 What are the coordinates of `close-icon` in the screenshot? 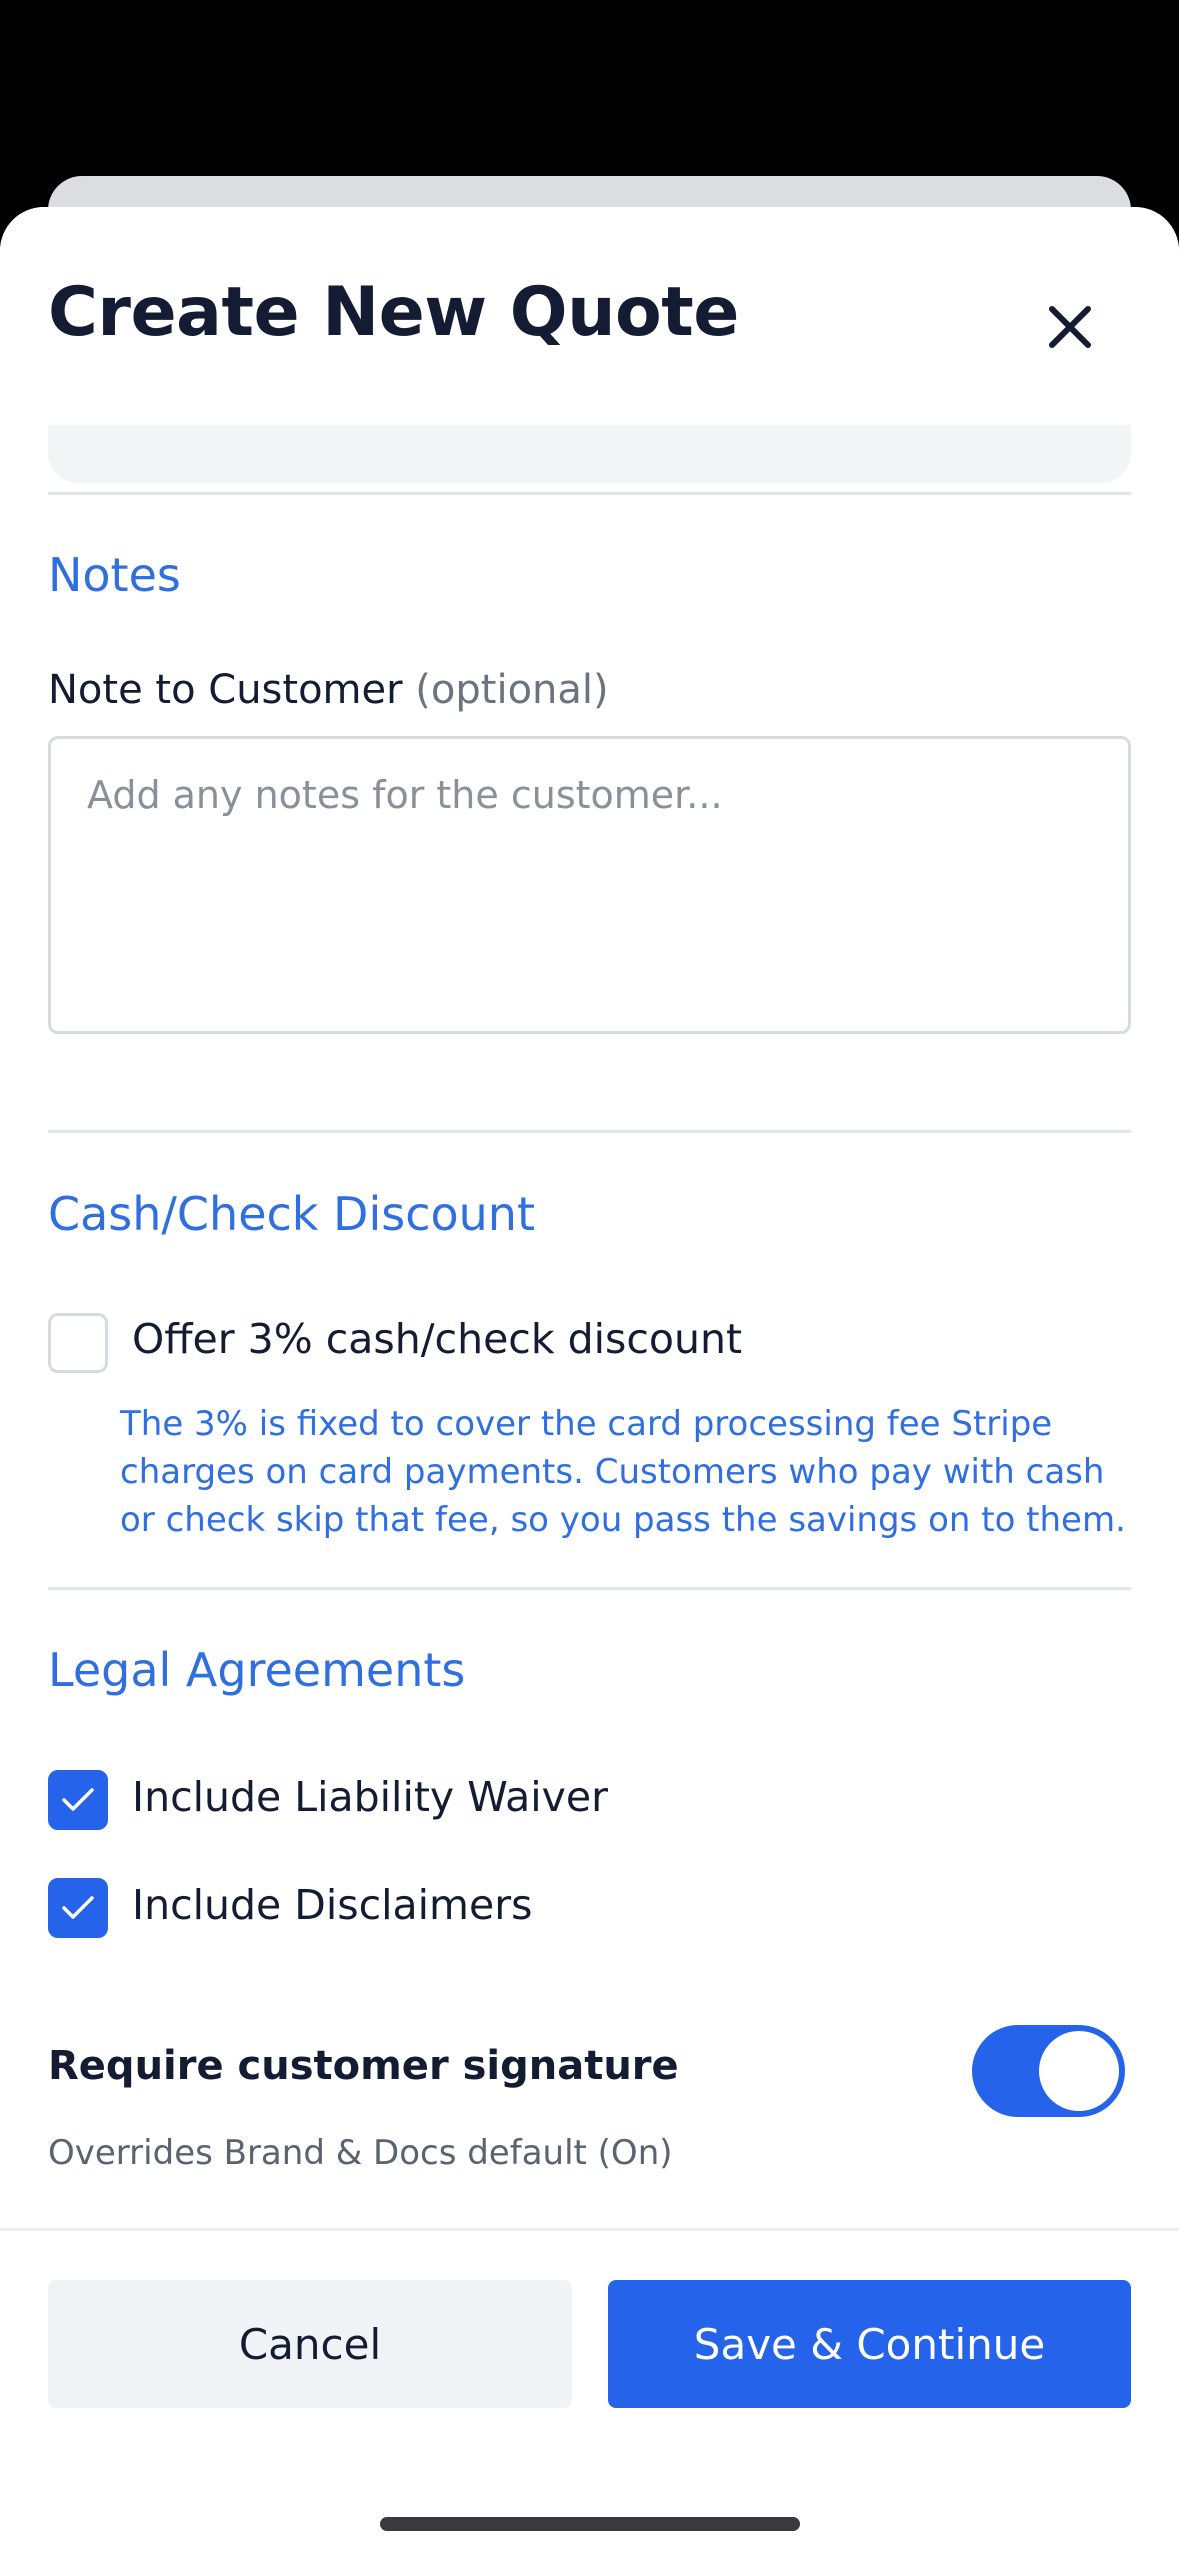 It's located at (1070, 327).